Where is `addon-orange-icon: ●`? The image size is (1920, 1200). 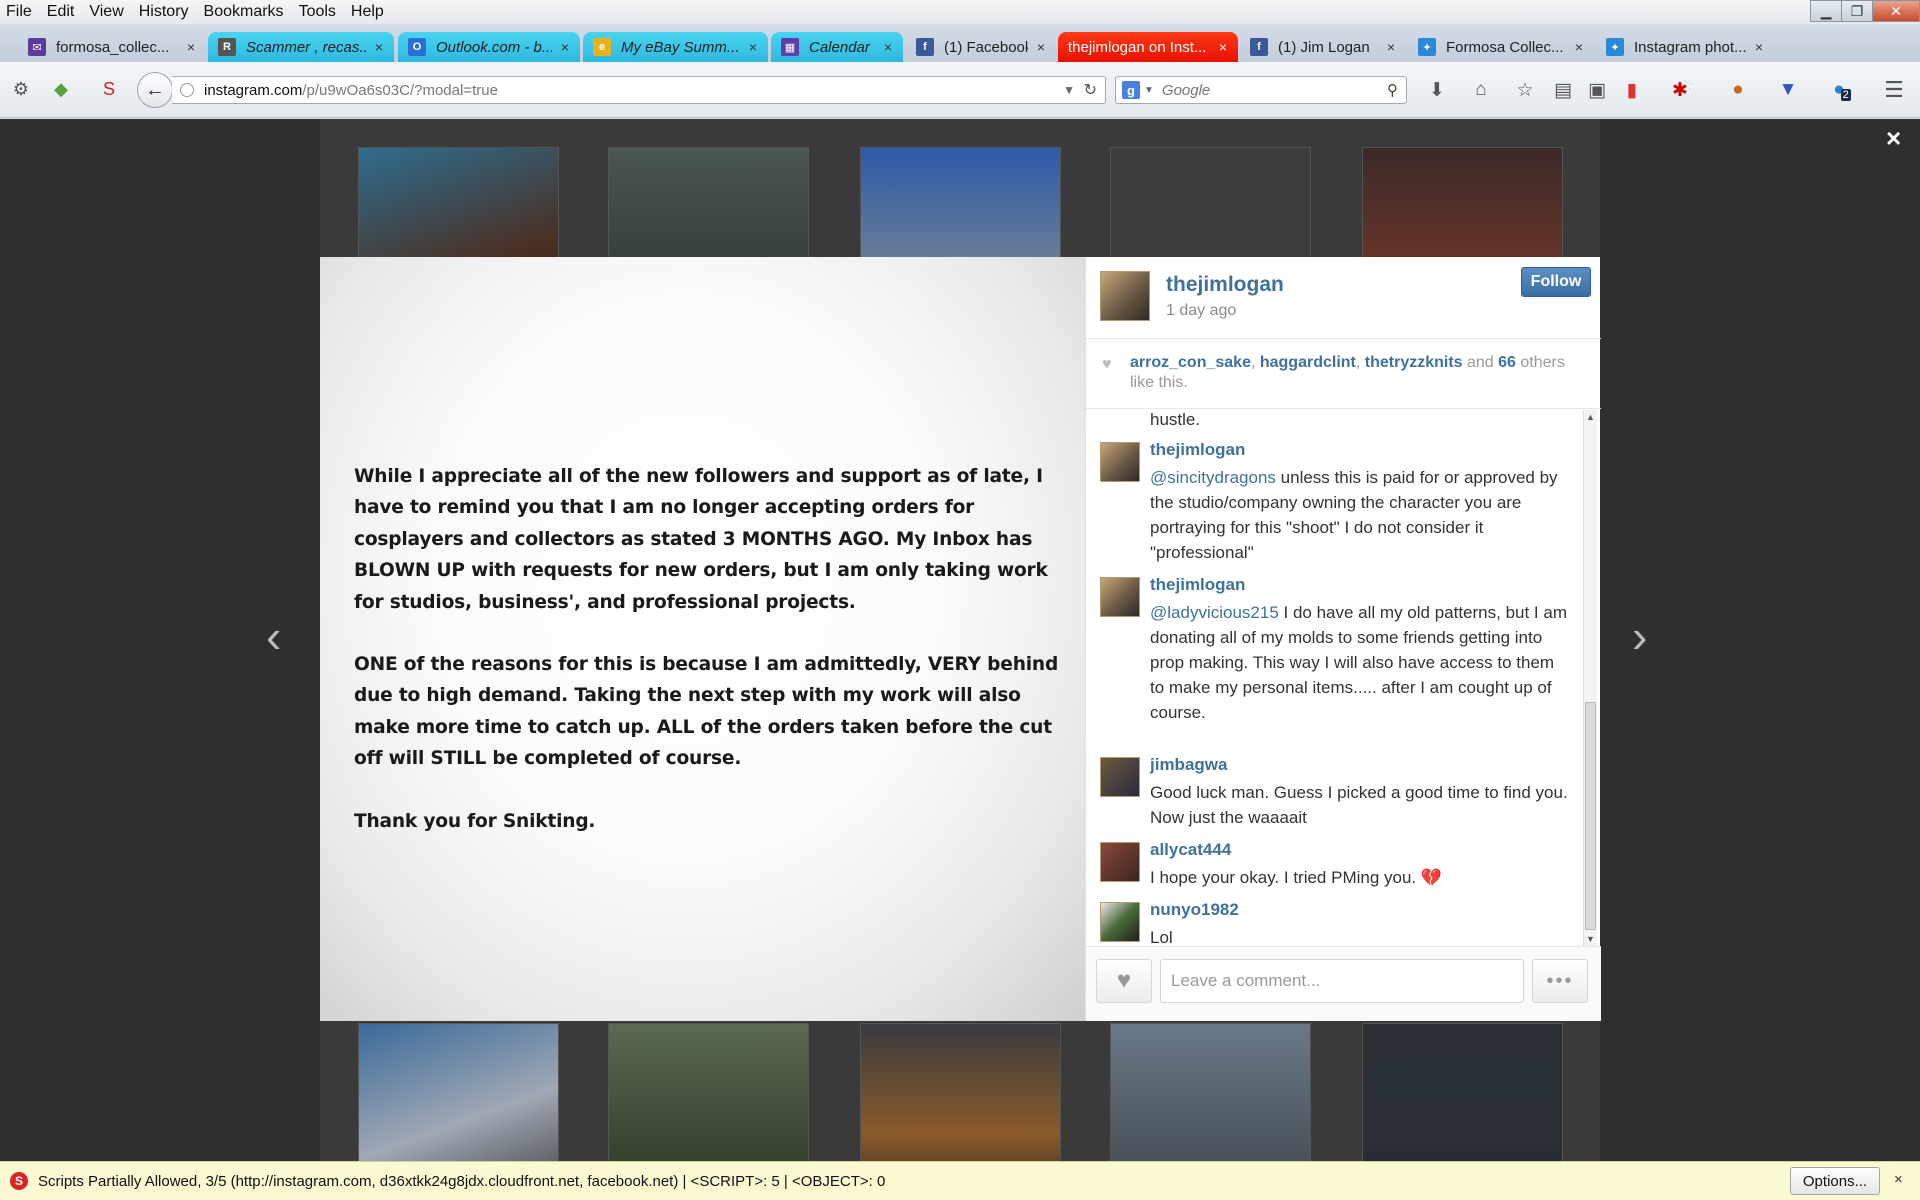 addon-orange-icon: ● is located at coordinates (1738, 90).